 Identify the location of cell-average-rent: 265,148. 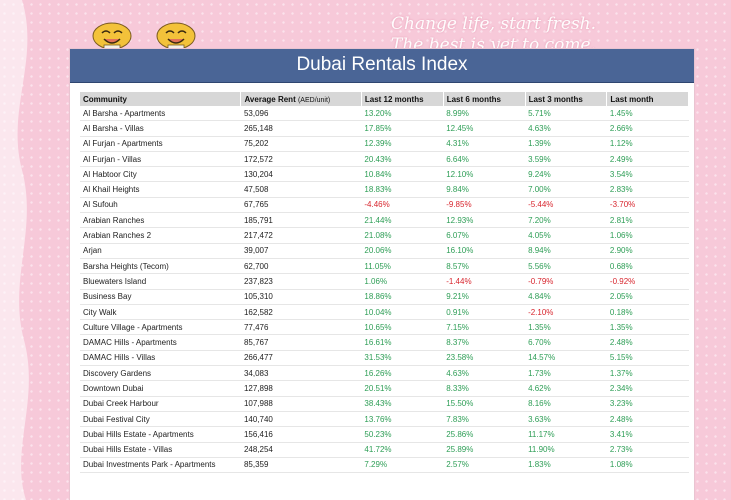
(301, 128).